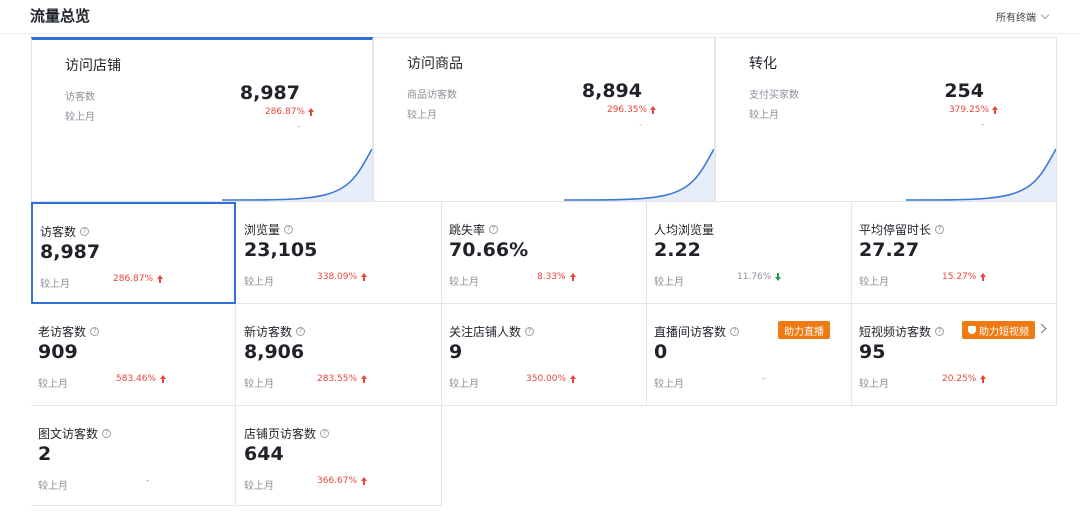 Image resolution: width=1080 pixels, height=516 pixels. What do you see at coordinates (959, 379) in the screenshot?
I see `metric-change-value: 20.25%` at bounding box center [959, 379].